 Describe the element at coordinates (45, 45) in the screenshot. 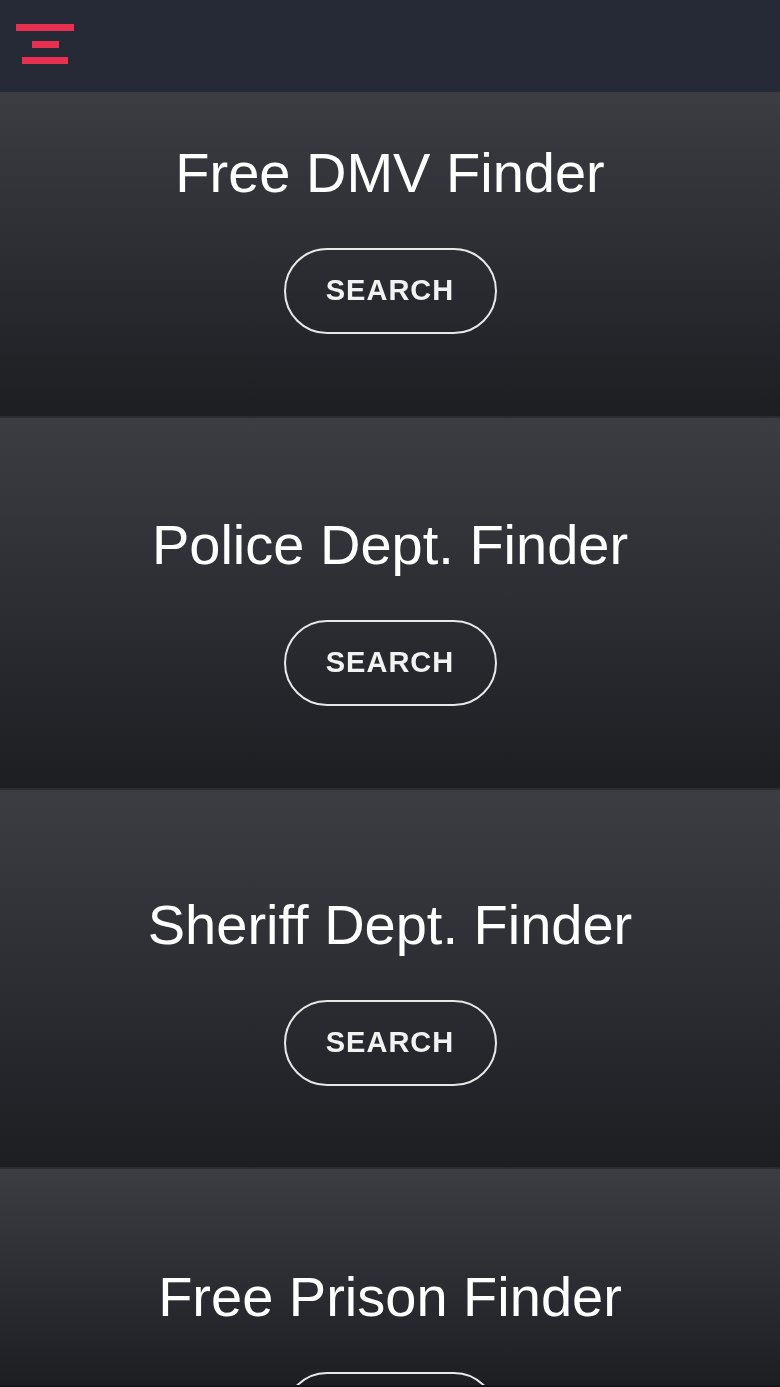

I see `menu-icon` at that location.